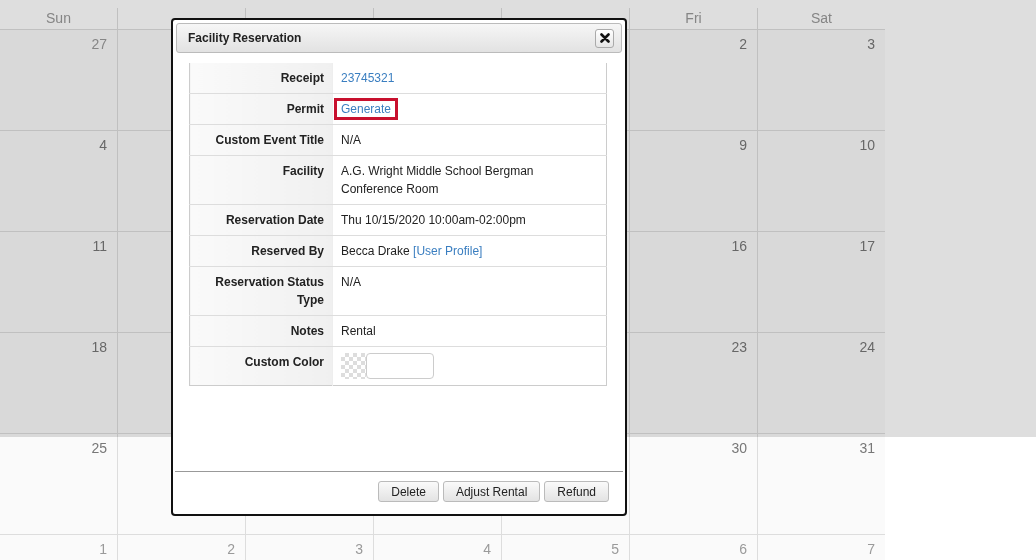 The image size is (1036, 560). I want to click on day-number: 31, so click(867, 448).